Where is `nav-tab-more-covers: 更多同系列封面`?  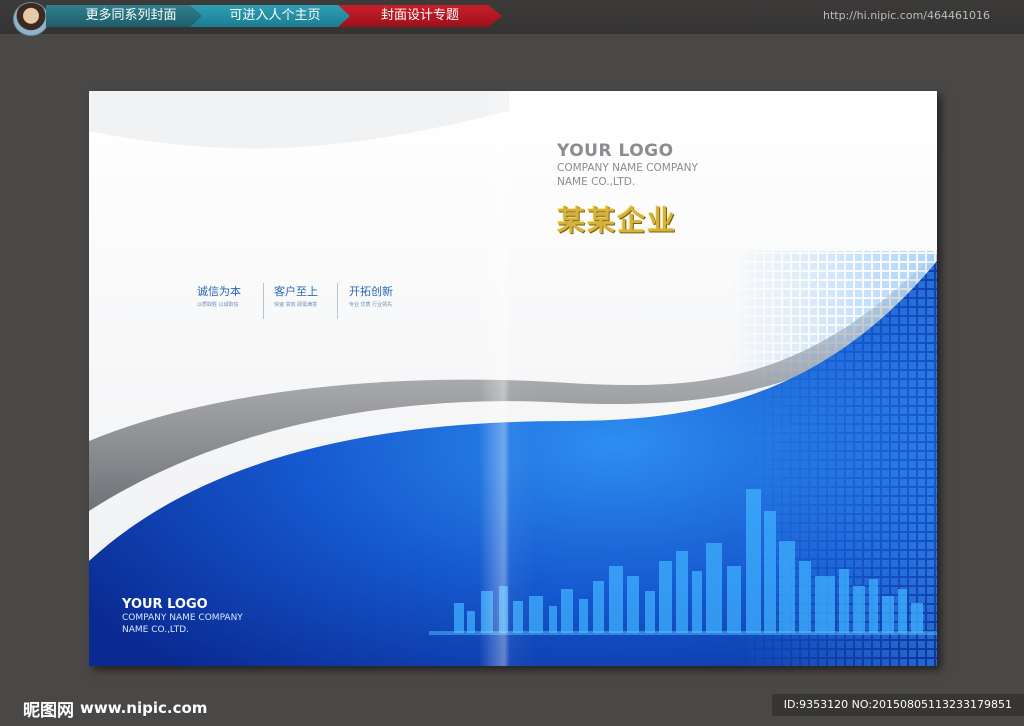 nav-tab-more-covers: 更多同系列封面 is located at coordinates (131, 16).